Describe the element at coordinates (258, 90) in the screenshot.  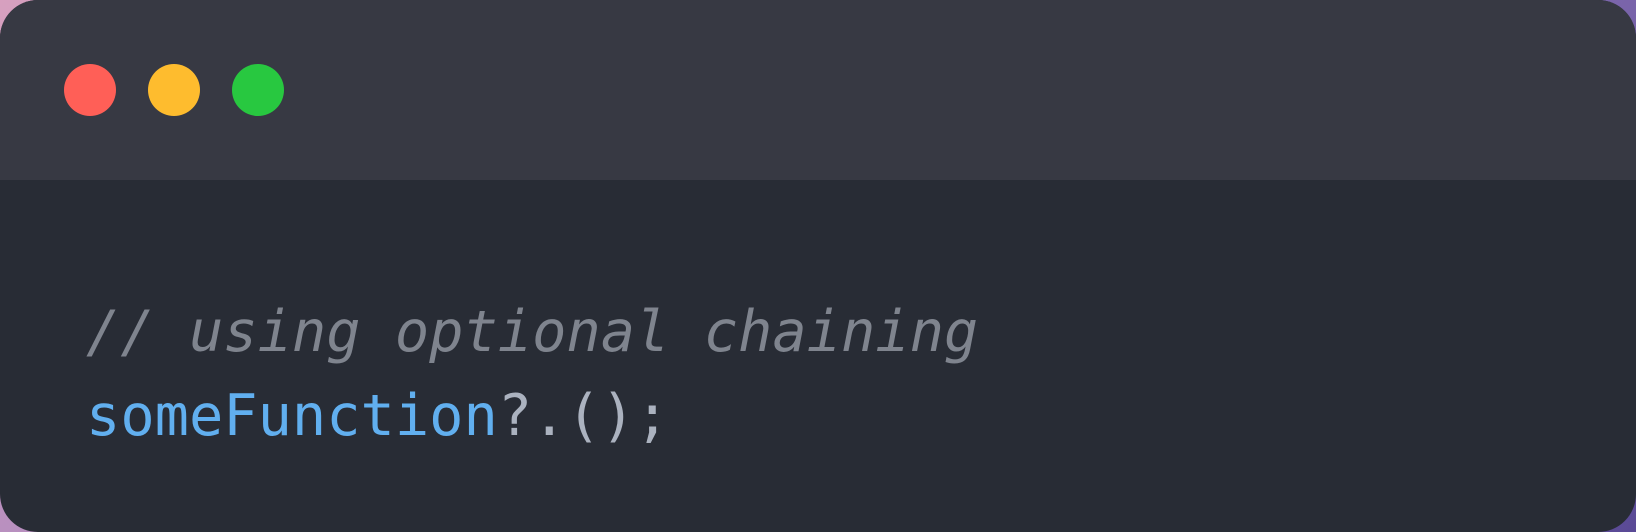
I see `zoom-dot-icon` at that location.